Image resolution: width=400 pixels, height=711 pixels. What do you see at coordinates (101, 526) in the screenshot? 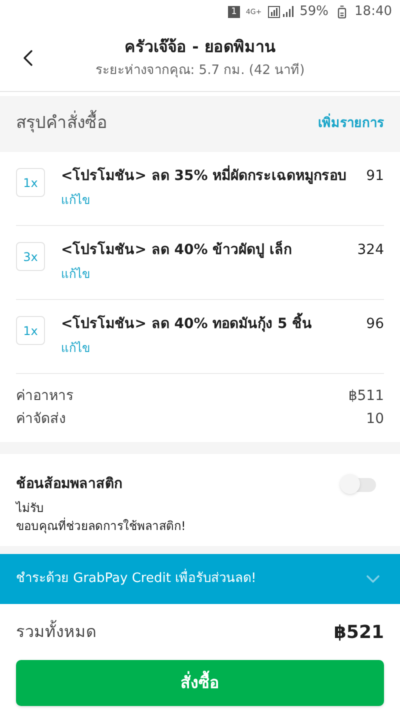
I see `cutlery-note: ขอบคุณที่ช่วยลดการใช้พลาสติก!` at bounding box center [101, 526].